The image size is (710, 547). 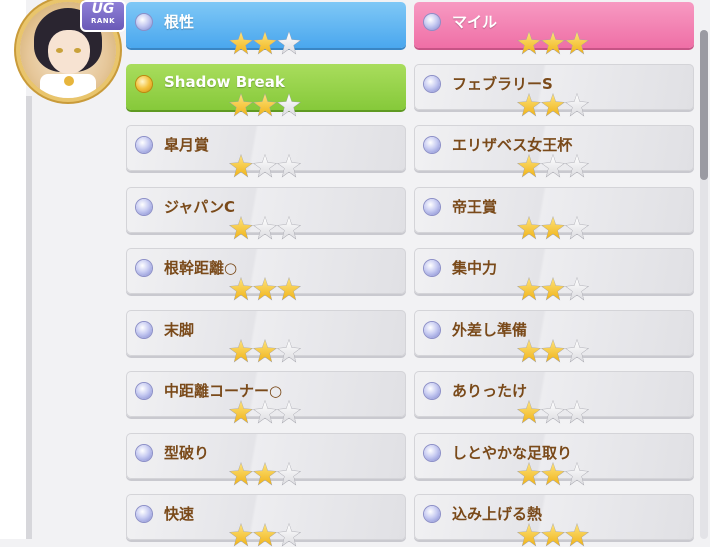 What do you see at coordinates (475, 207) in the screenshot?
I see `skill-name: 帝王賞` at bounding box center [475, 207].